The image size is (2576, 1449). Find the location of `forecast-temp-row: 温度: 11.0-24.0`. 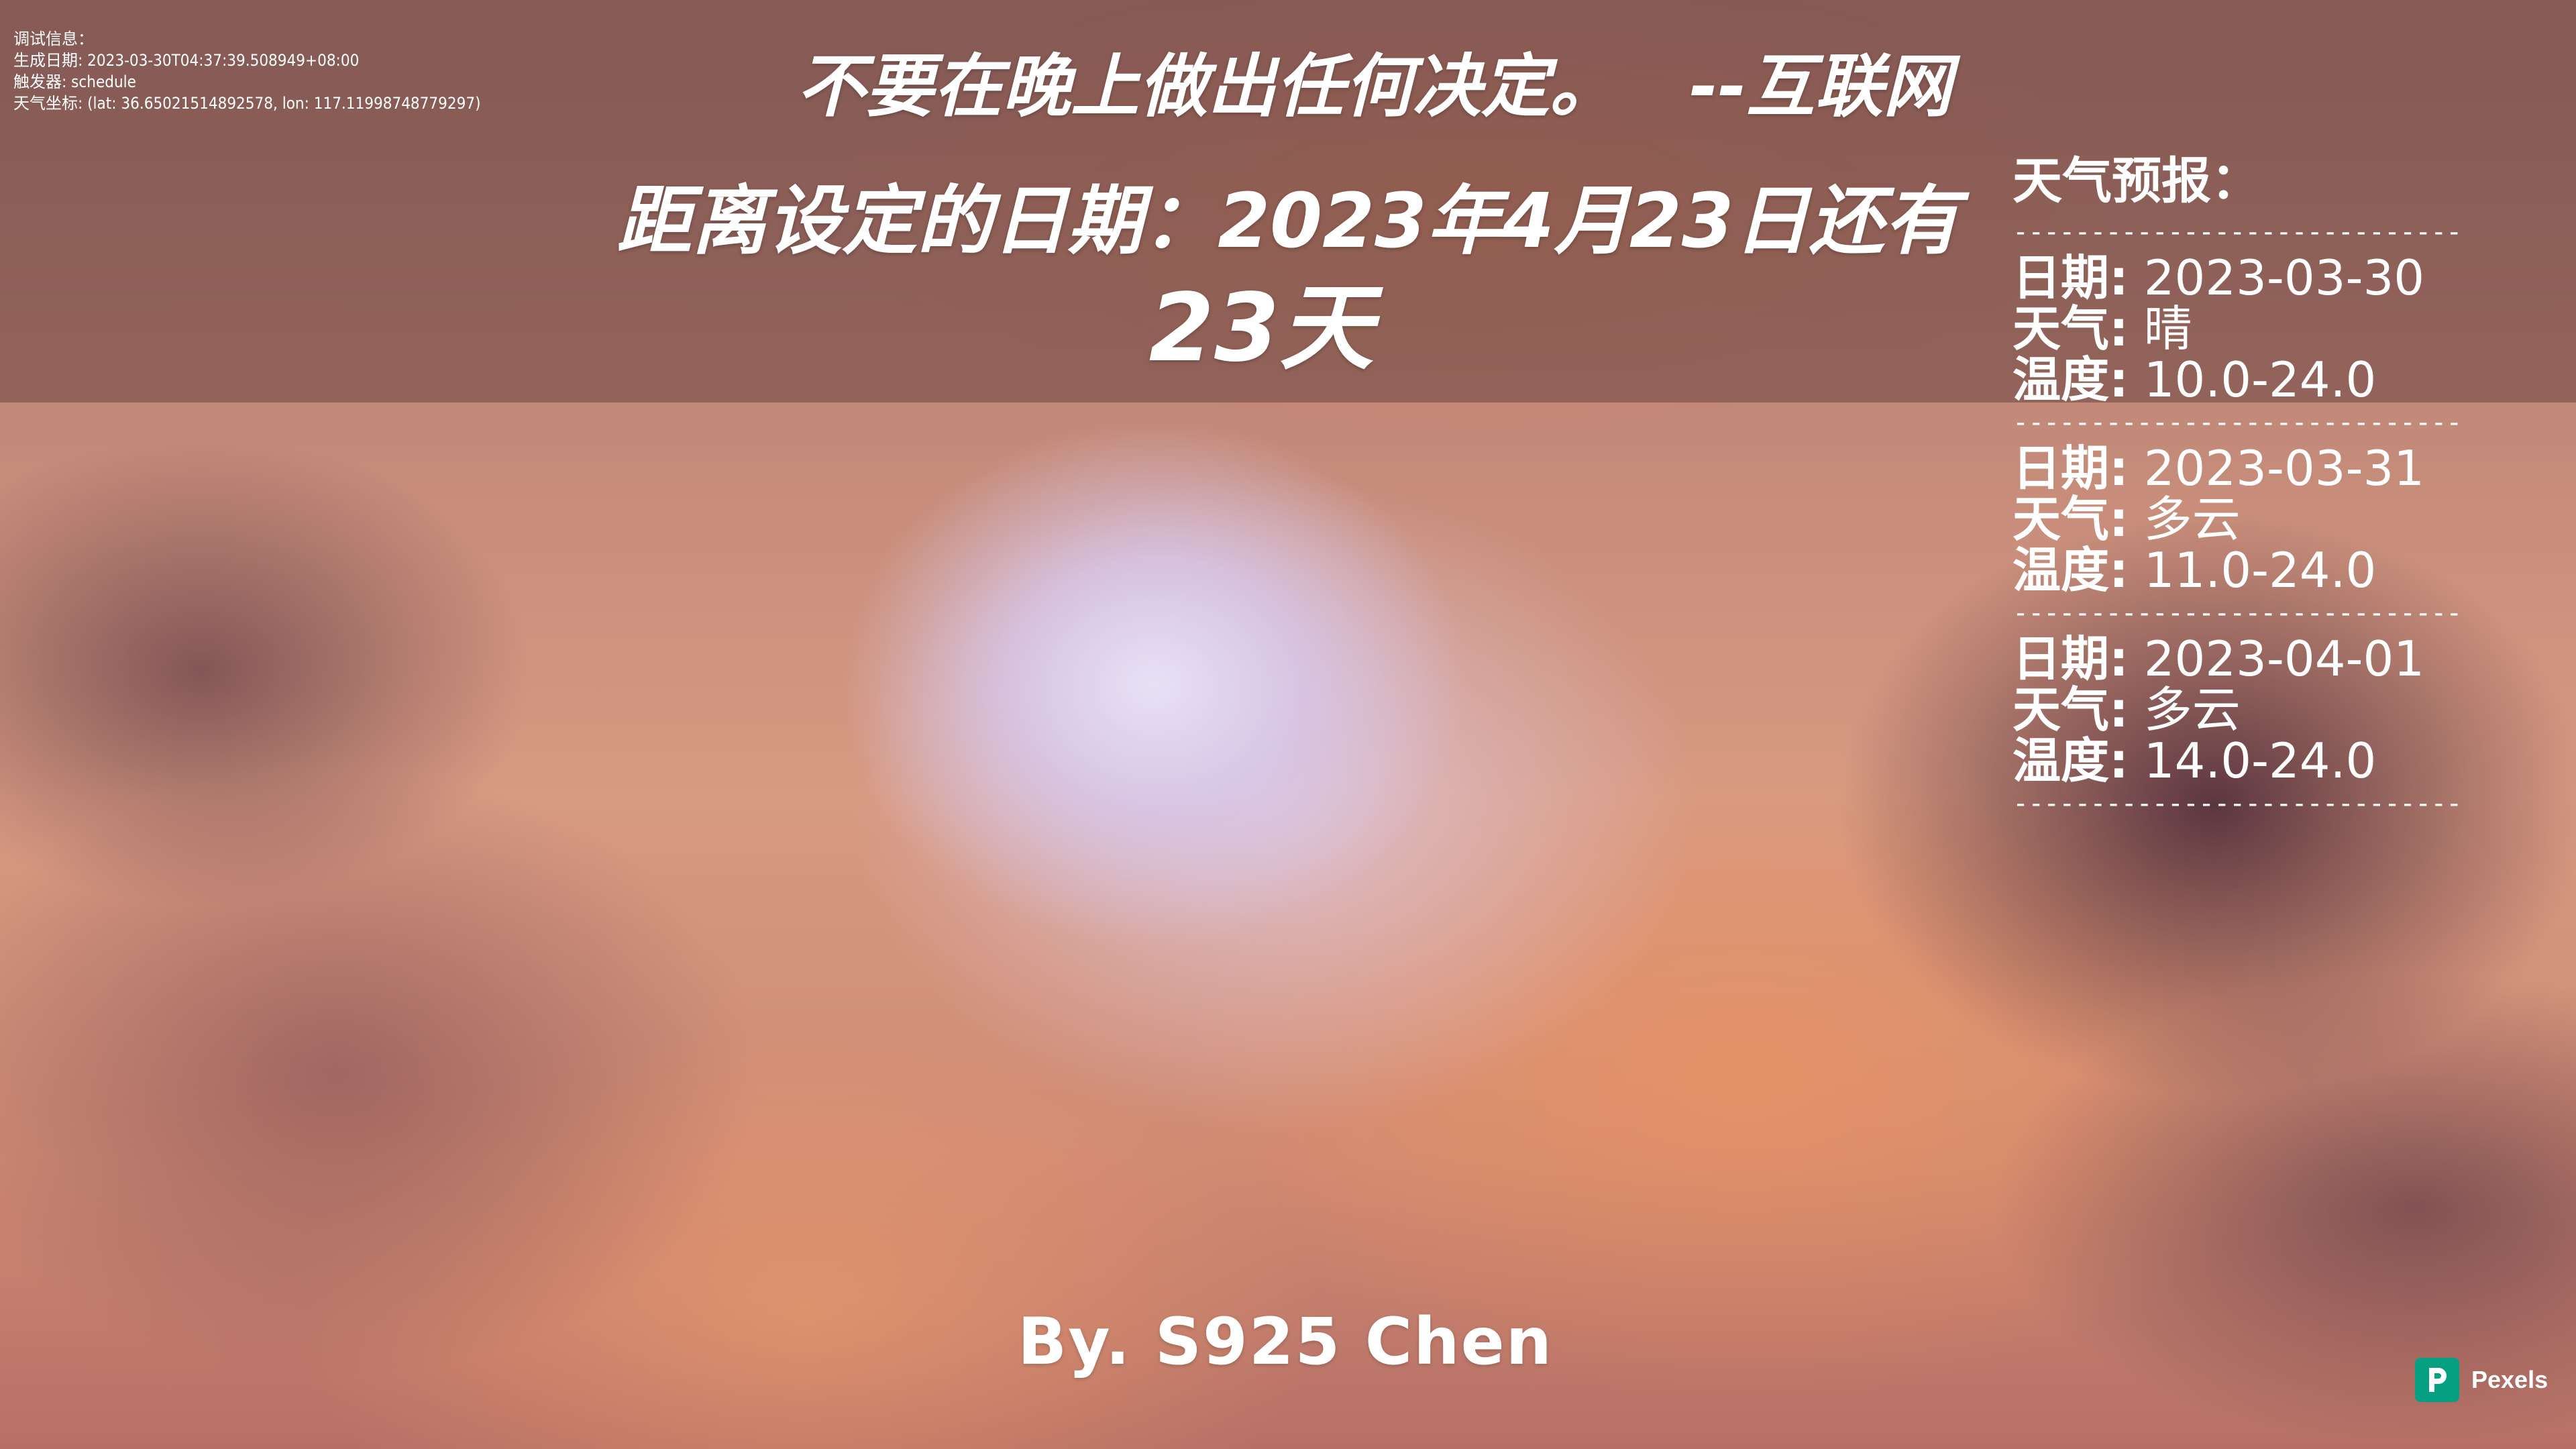

forecast-temp-row: 温度: 11.0-24.0 is located at coordinates (2260, 570).